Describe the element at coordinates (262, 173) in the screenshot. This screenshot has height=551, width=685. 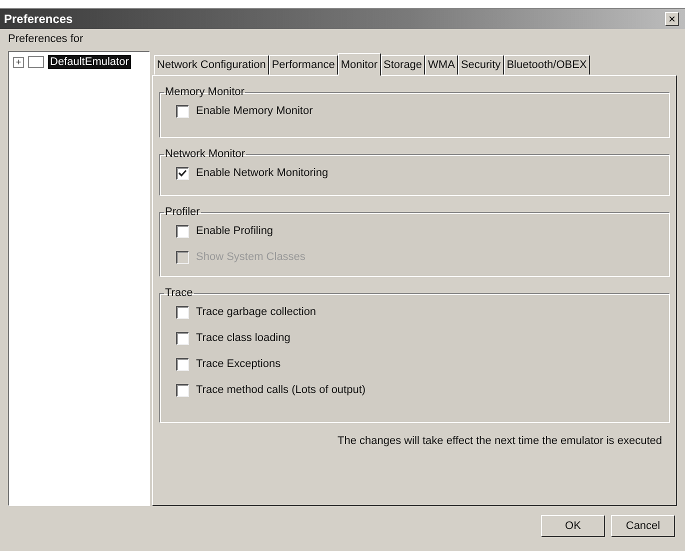
I see `checkbox-label: Enable Network Monitoring` at that location.